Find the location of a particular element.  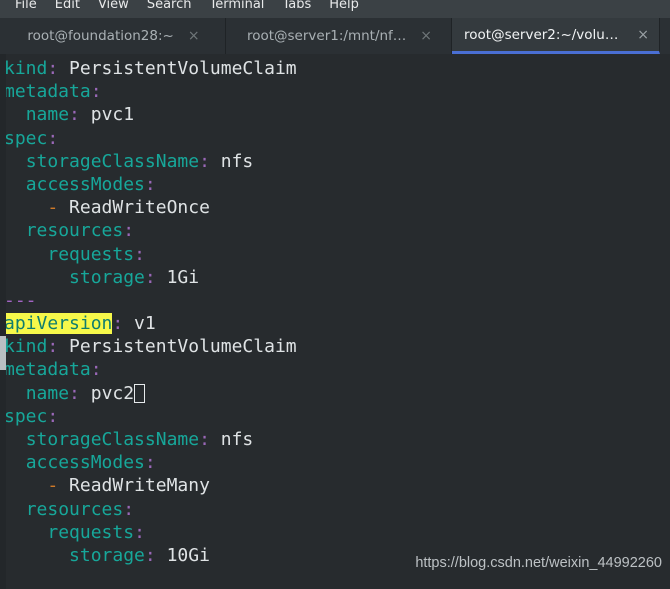

terminal-line: - ReadWriteMany is located at coordinates (337, 485).